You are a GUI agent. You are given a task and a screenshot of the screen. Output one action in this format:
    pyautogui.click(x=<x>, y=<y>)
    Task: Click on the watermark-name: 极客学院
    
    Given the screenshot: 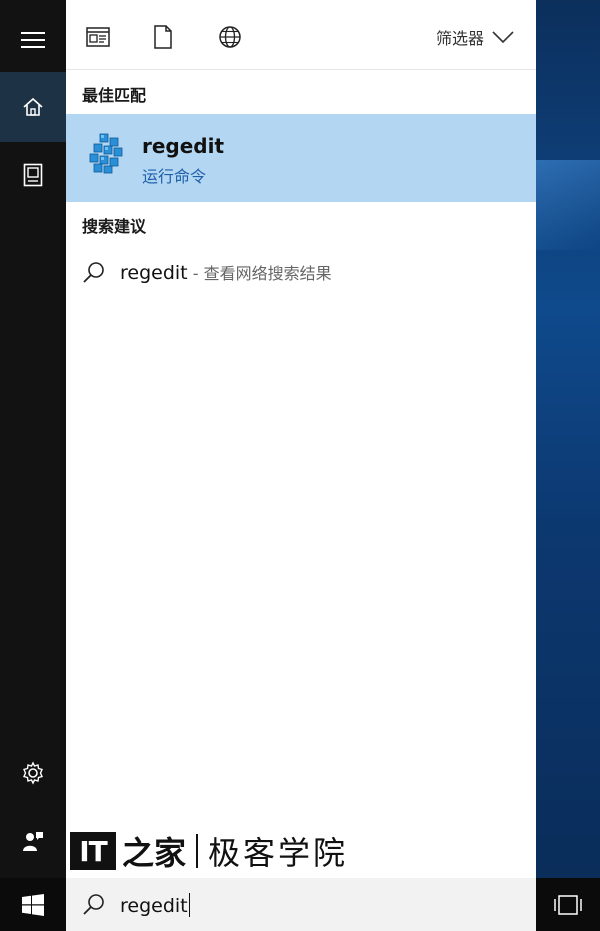 What is the action you would take?
    pyautogui.click(x=278, y=853)
    